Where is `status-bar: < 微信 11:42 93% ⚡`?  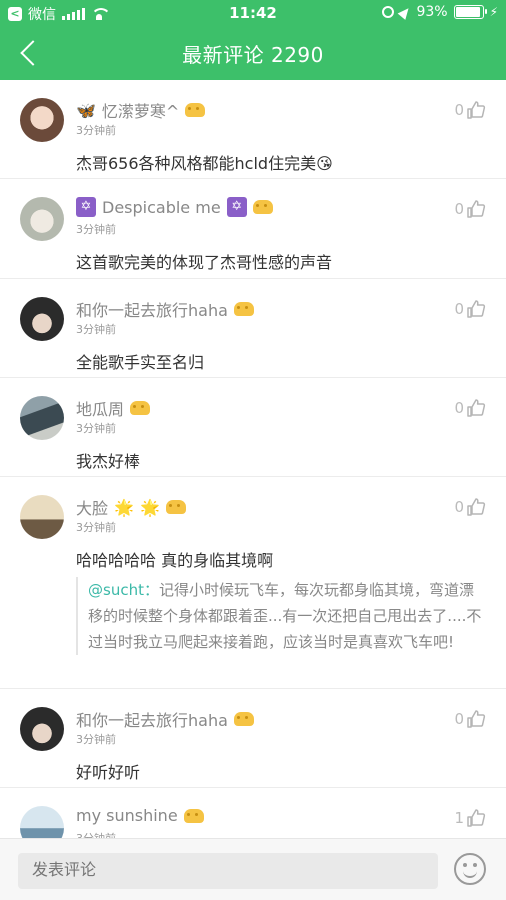 status-bar: < 微信 11:42 93% ⚡ is located at coordinates (253, 13).